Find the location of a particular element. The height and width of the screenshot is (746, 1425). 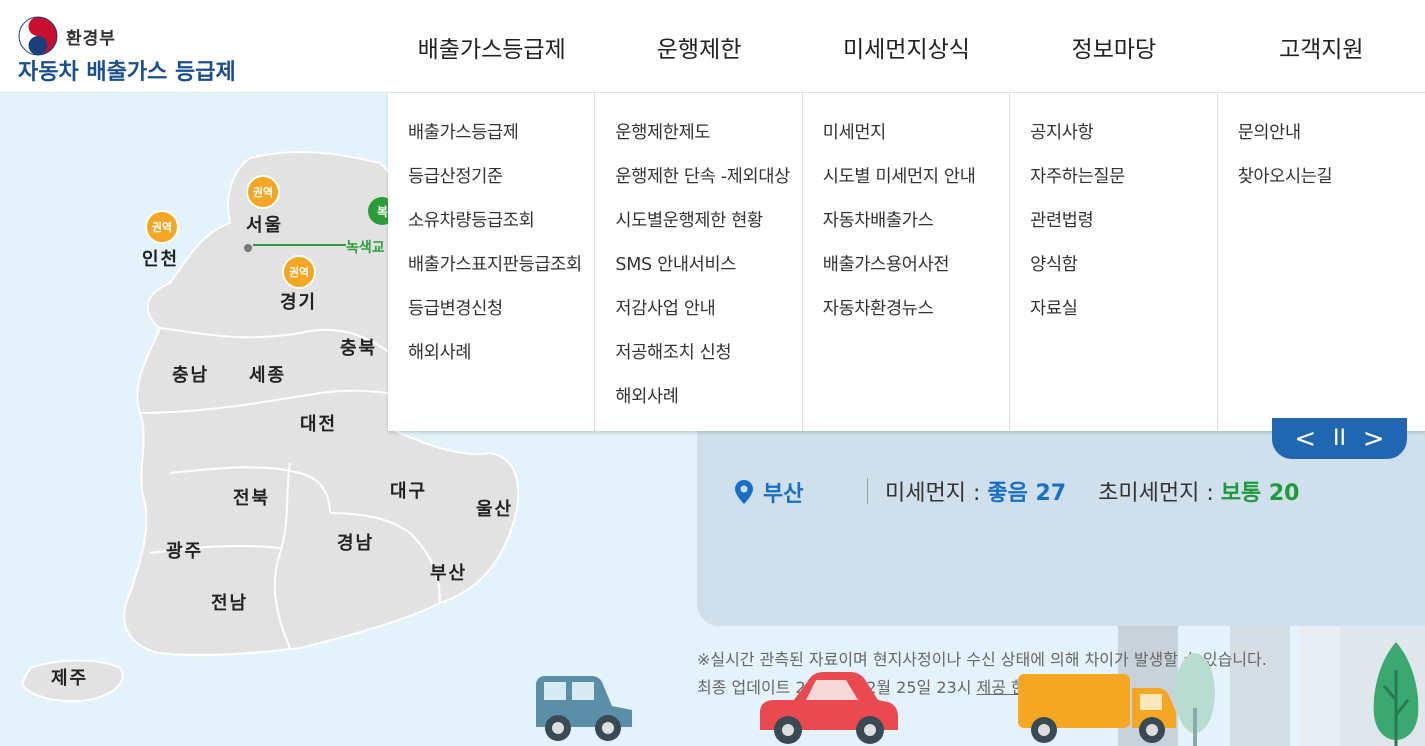

pm10-value: 좋음 27 is located at coordinates (1027, 493).